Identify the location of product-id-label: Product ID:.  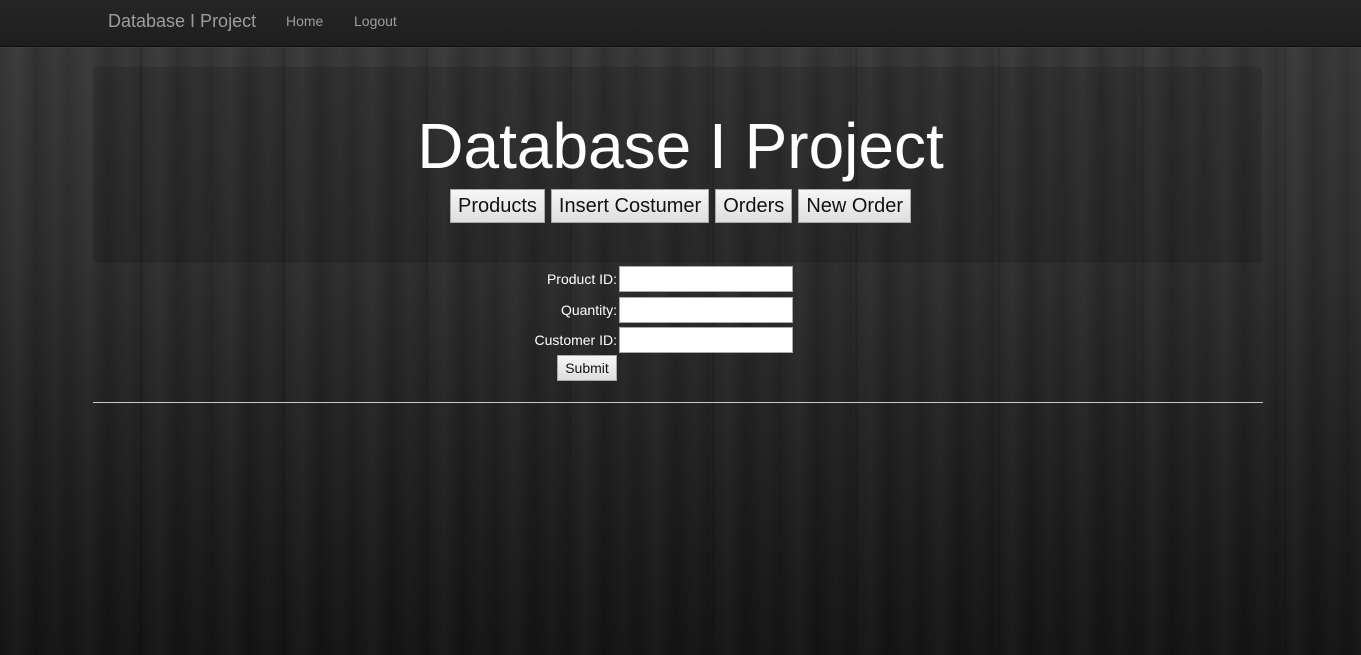
(581, 279).